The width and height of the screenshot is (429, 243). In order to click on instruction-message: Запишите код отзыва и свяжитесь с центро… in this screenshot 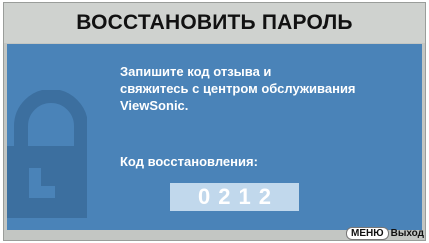, I will do `click(270, 88)`.